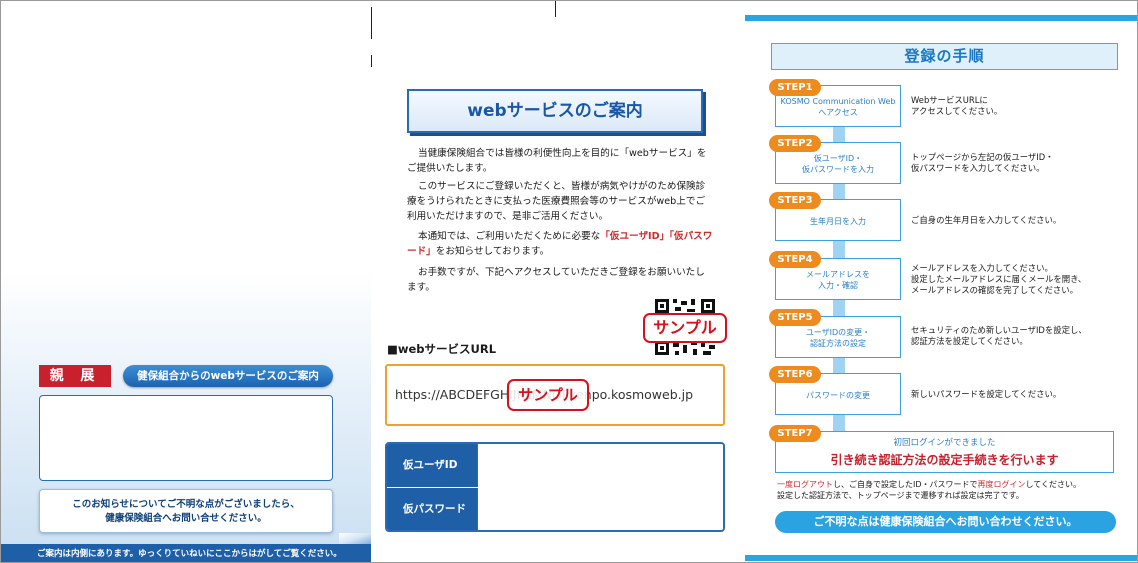 The height and width of the screenshot is (563, 1138). What do you see at coordinates (944, 460) in the screenshot?
I see `step-7-headline: 引き続き認証方法の設定手続きを行います` at bounding box center [944, 460].